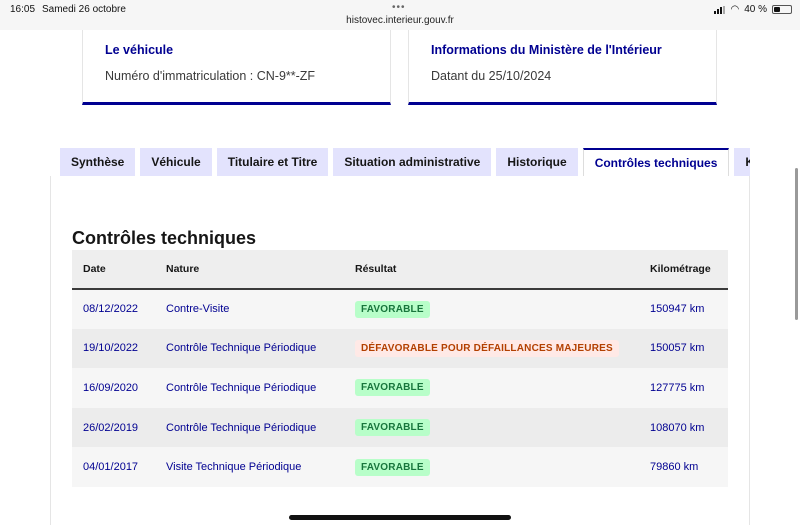  Describe the element at coordinates (84, 9) in the screenshot. I see `status-date: Samedi 26 octobre` at that location.